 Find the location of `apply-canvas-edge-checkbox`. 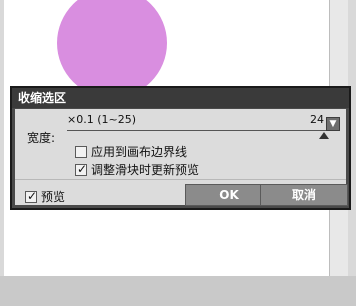

apply-canvas-edge-checkbox is located at coordinates (81, 152).